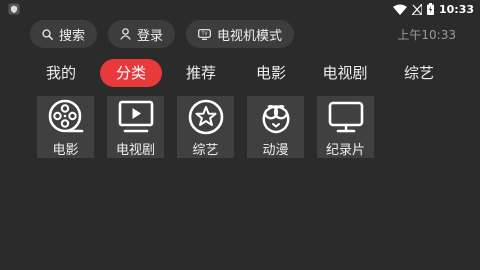 This screenshot has height=270, width=480. What do you see at coordinates (150, 36) in the screenshot?
I see `login-label: 登录` at bounding box center [150, 36].